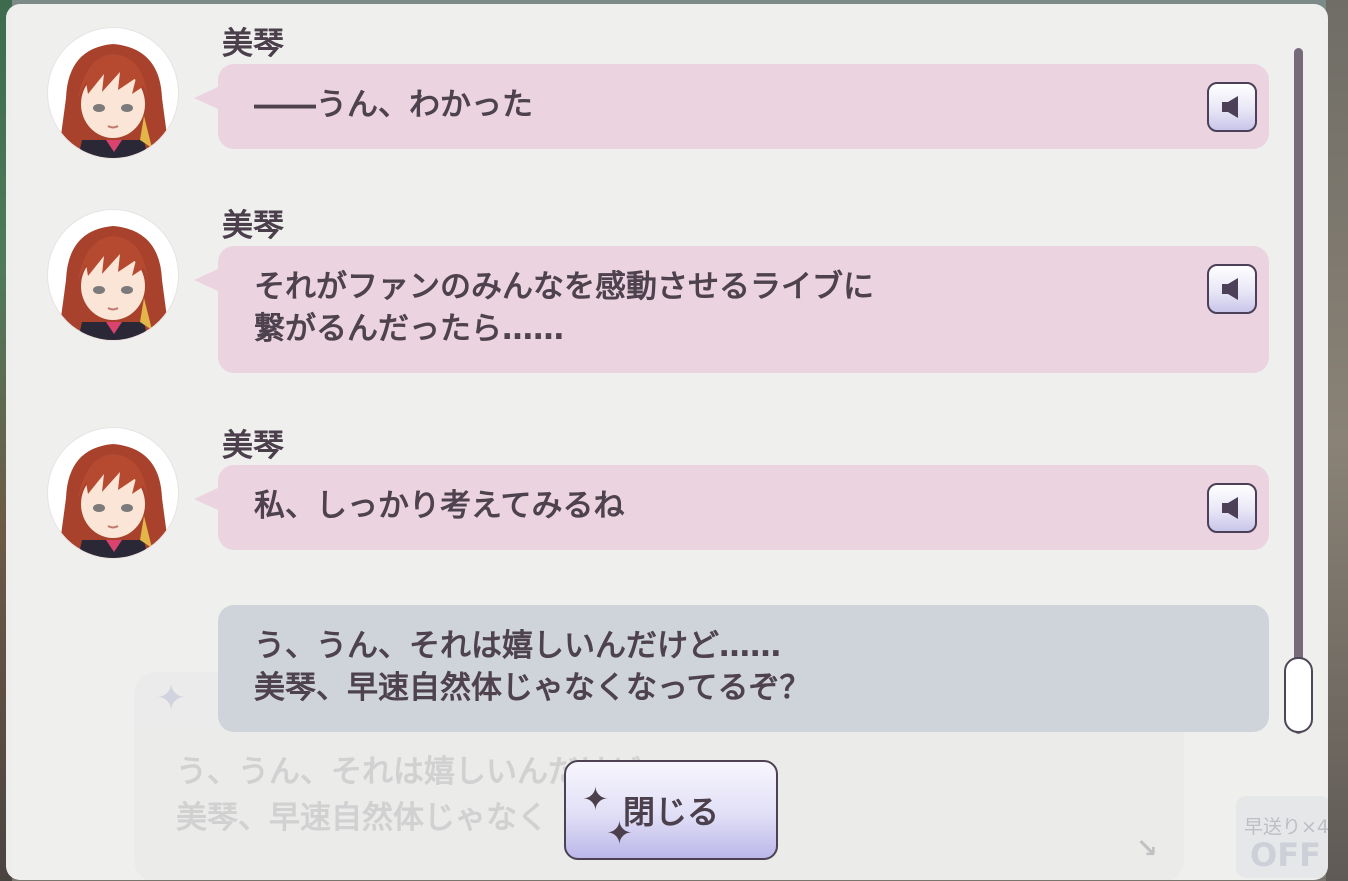 The image size is (1348, 881). What do you see at coordinates (1298, 391) in the screenshot?
I see `scrollbar-track` at bounding box center [1298, 391].